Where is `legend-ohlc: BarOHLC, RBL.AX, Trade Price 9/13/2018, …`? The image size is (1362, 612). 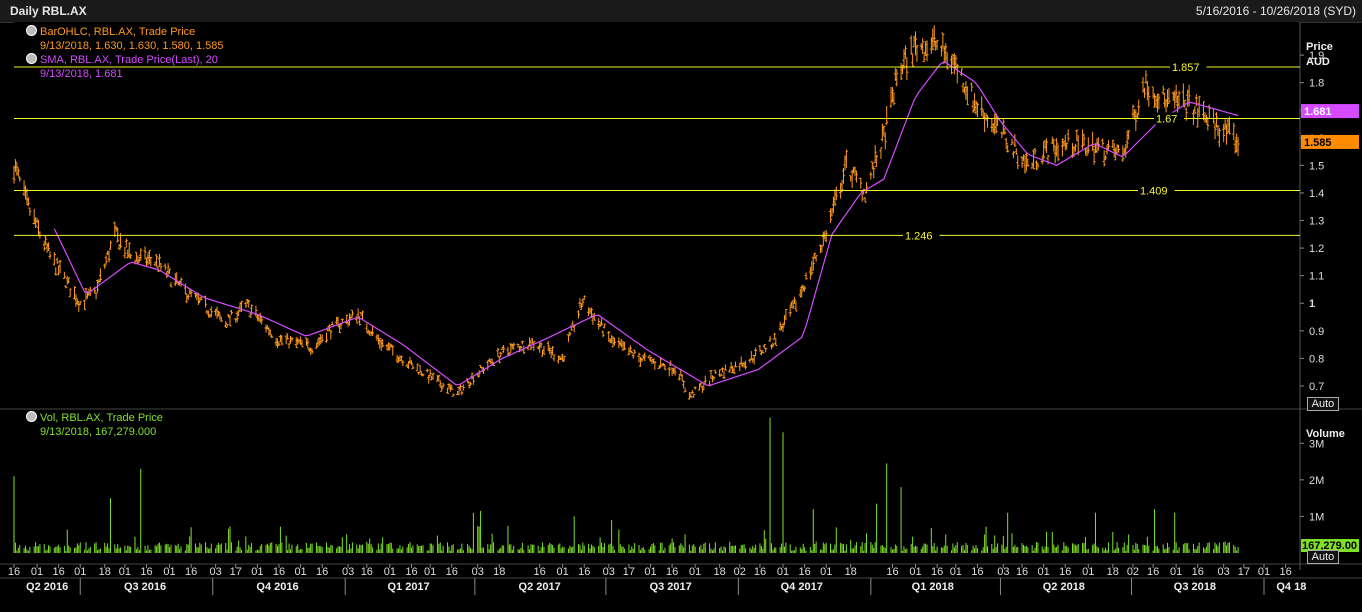 legend-ohlc: BarOHLC, RBL.AX, Trade Price 9/13/2018, … is located at coordinates (125, 39).